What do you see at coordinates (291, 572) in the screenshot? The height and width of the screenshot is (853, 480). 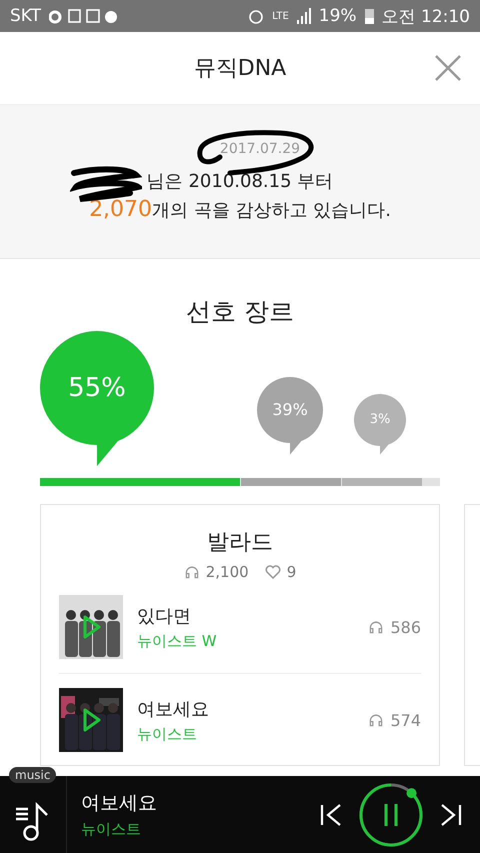 I see `like-count: 9` at bounding box center [291, 572].